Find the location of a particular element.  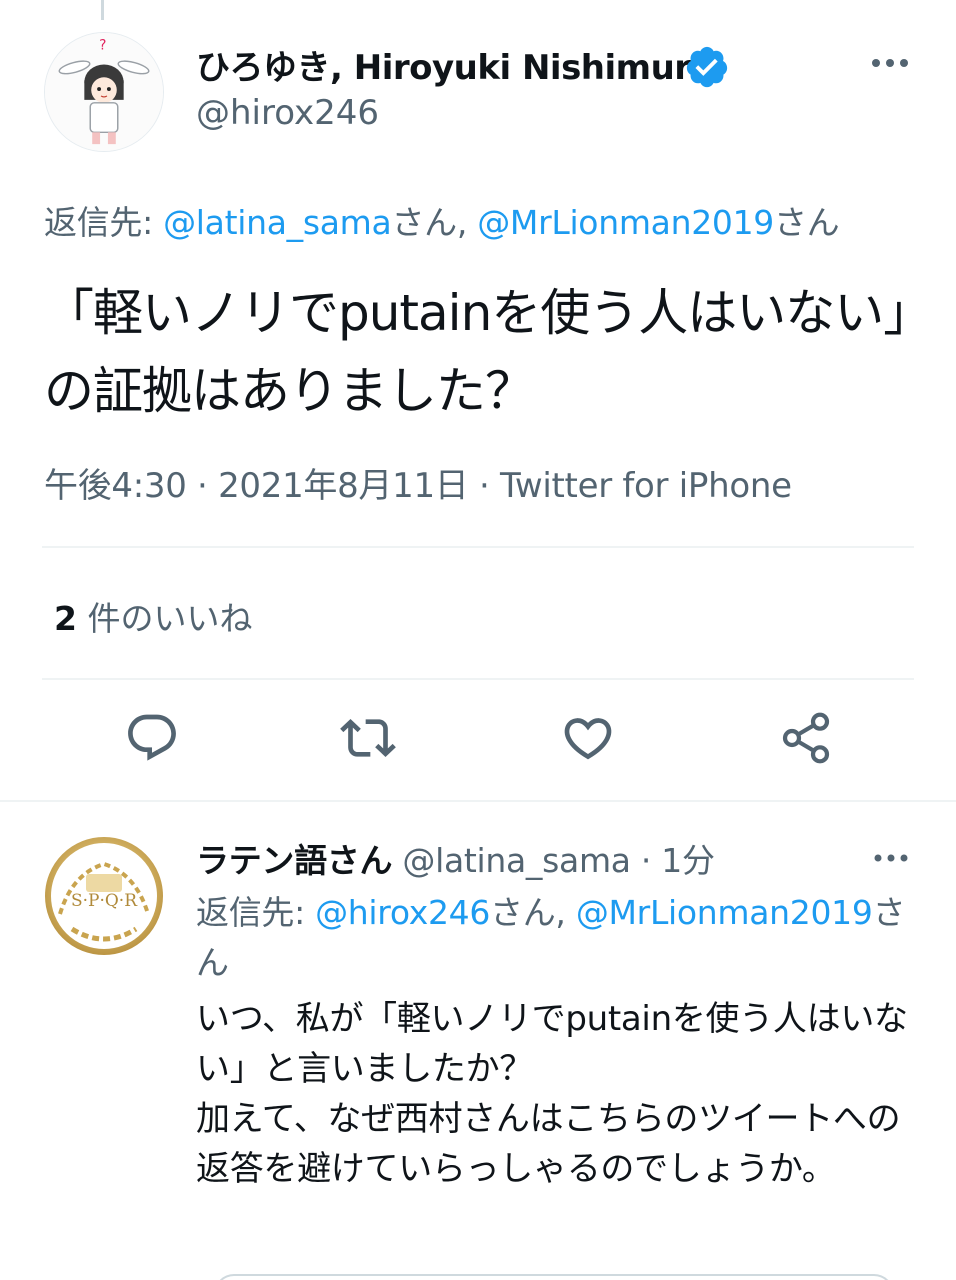

retweet-icon is located at coordinates (368, 738).